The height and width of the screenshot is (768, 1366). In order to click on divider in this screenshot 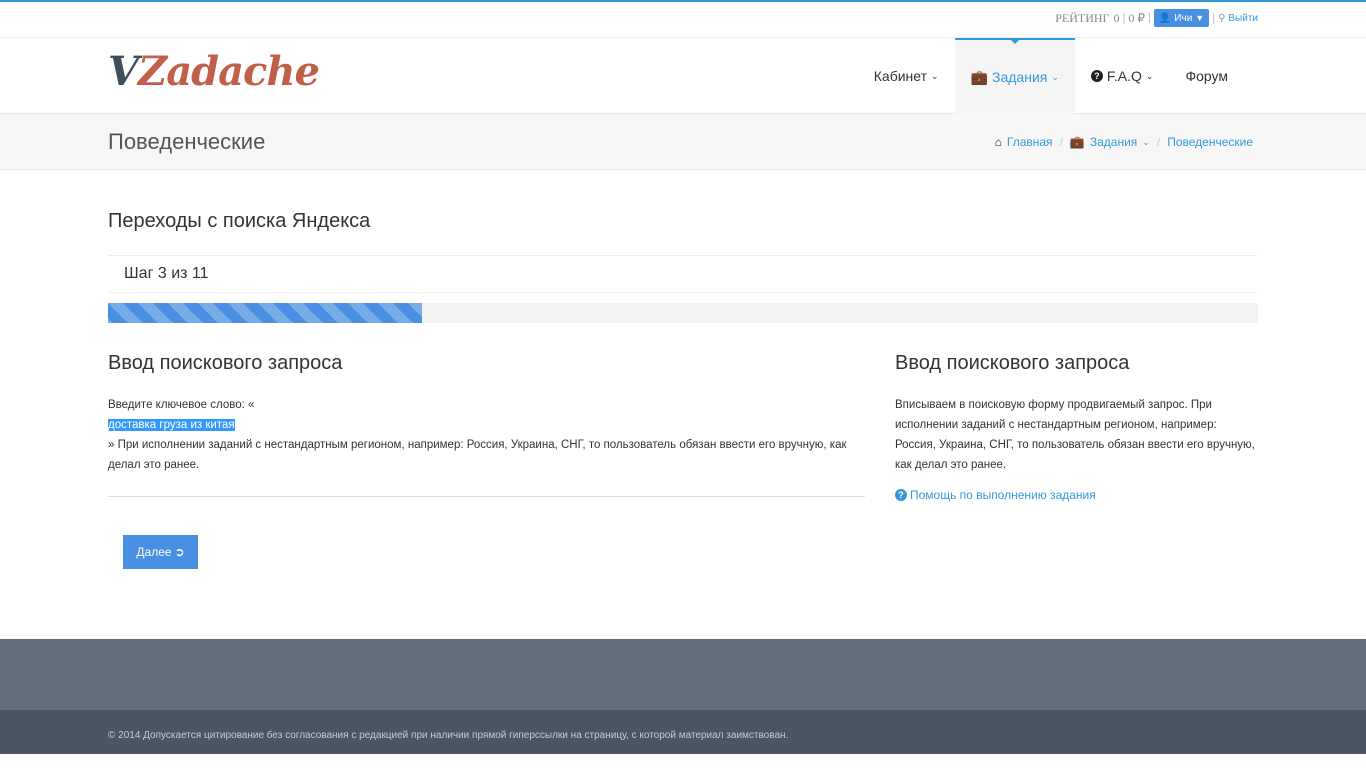, I will do `click(486, 496)`.